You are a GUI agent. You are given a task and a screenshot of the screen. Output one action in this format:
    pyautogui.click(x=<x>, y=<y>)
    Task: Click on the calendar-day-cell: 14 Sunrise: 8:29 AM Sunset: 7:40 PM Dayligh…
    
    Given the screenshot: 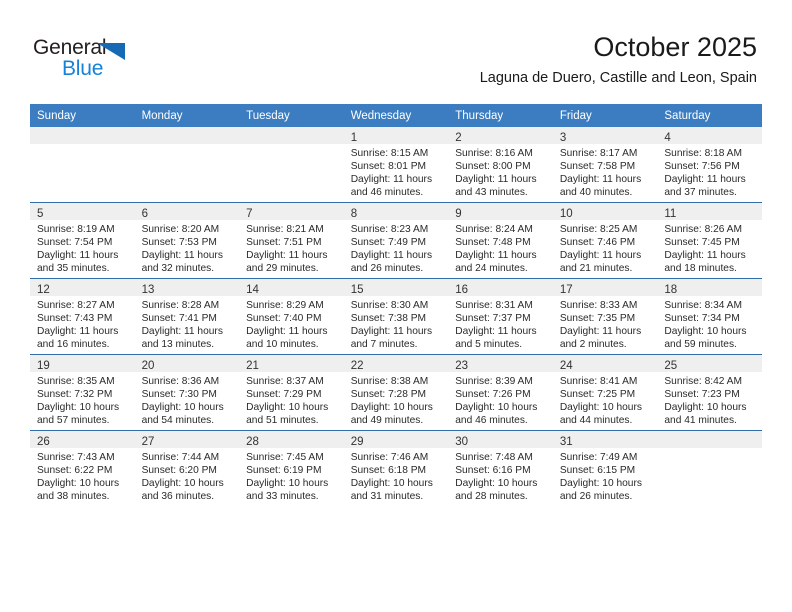 What is the action you would take?
    pyautogui.click(x=291, y=316)
    